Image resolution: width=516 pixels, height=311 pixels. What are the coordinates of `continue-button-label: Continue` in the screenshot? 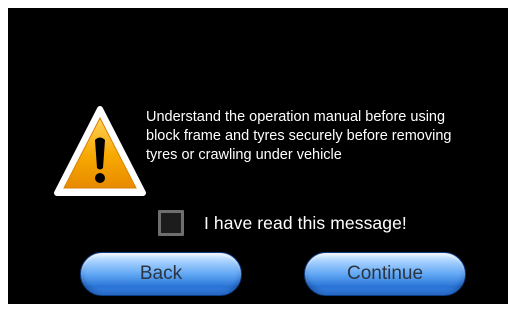 It's located at (385, 273).